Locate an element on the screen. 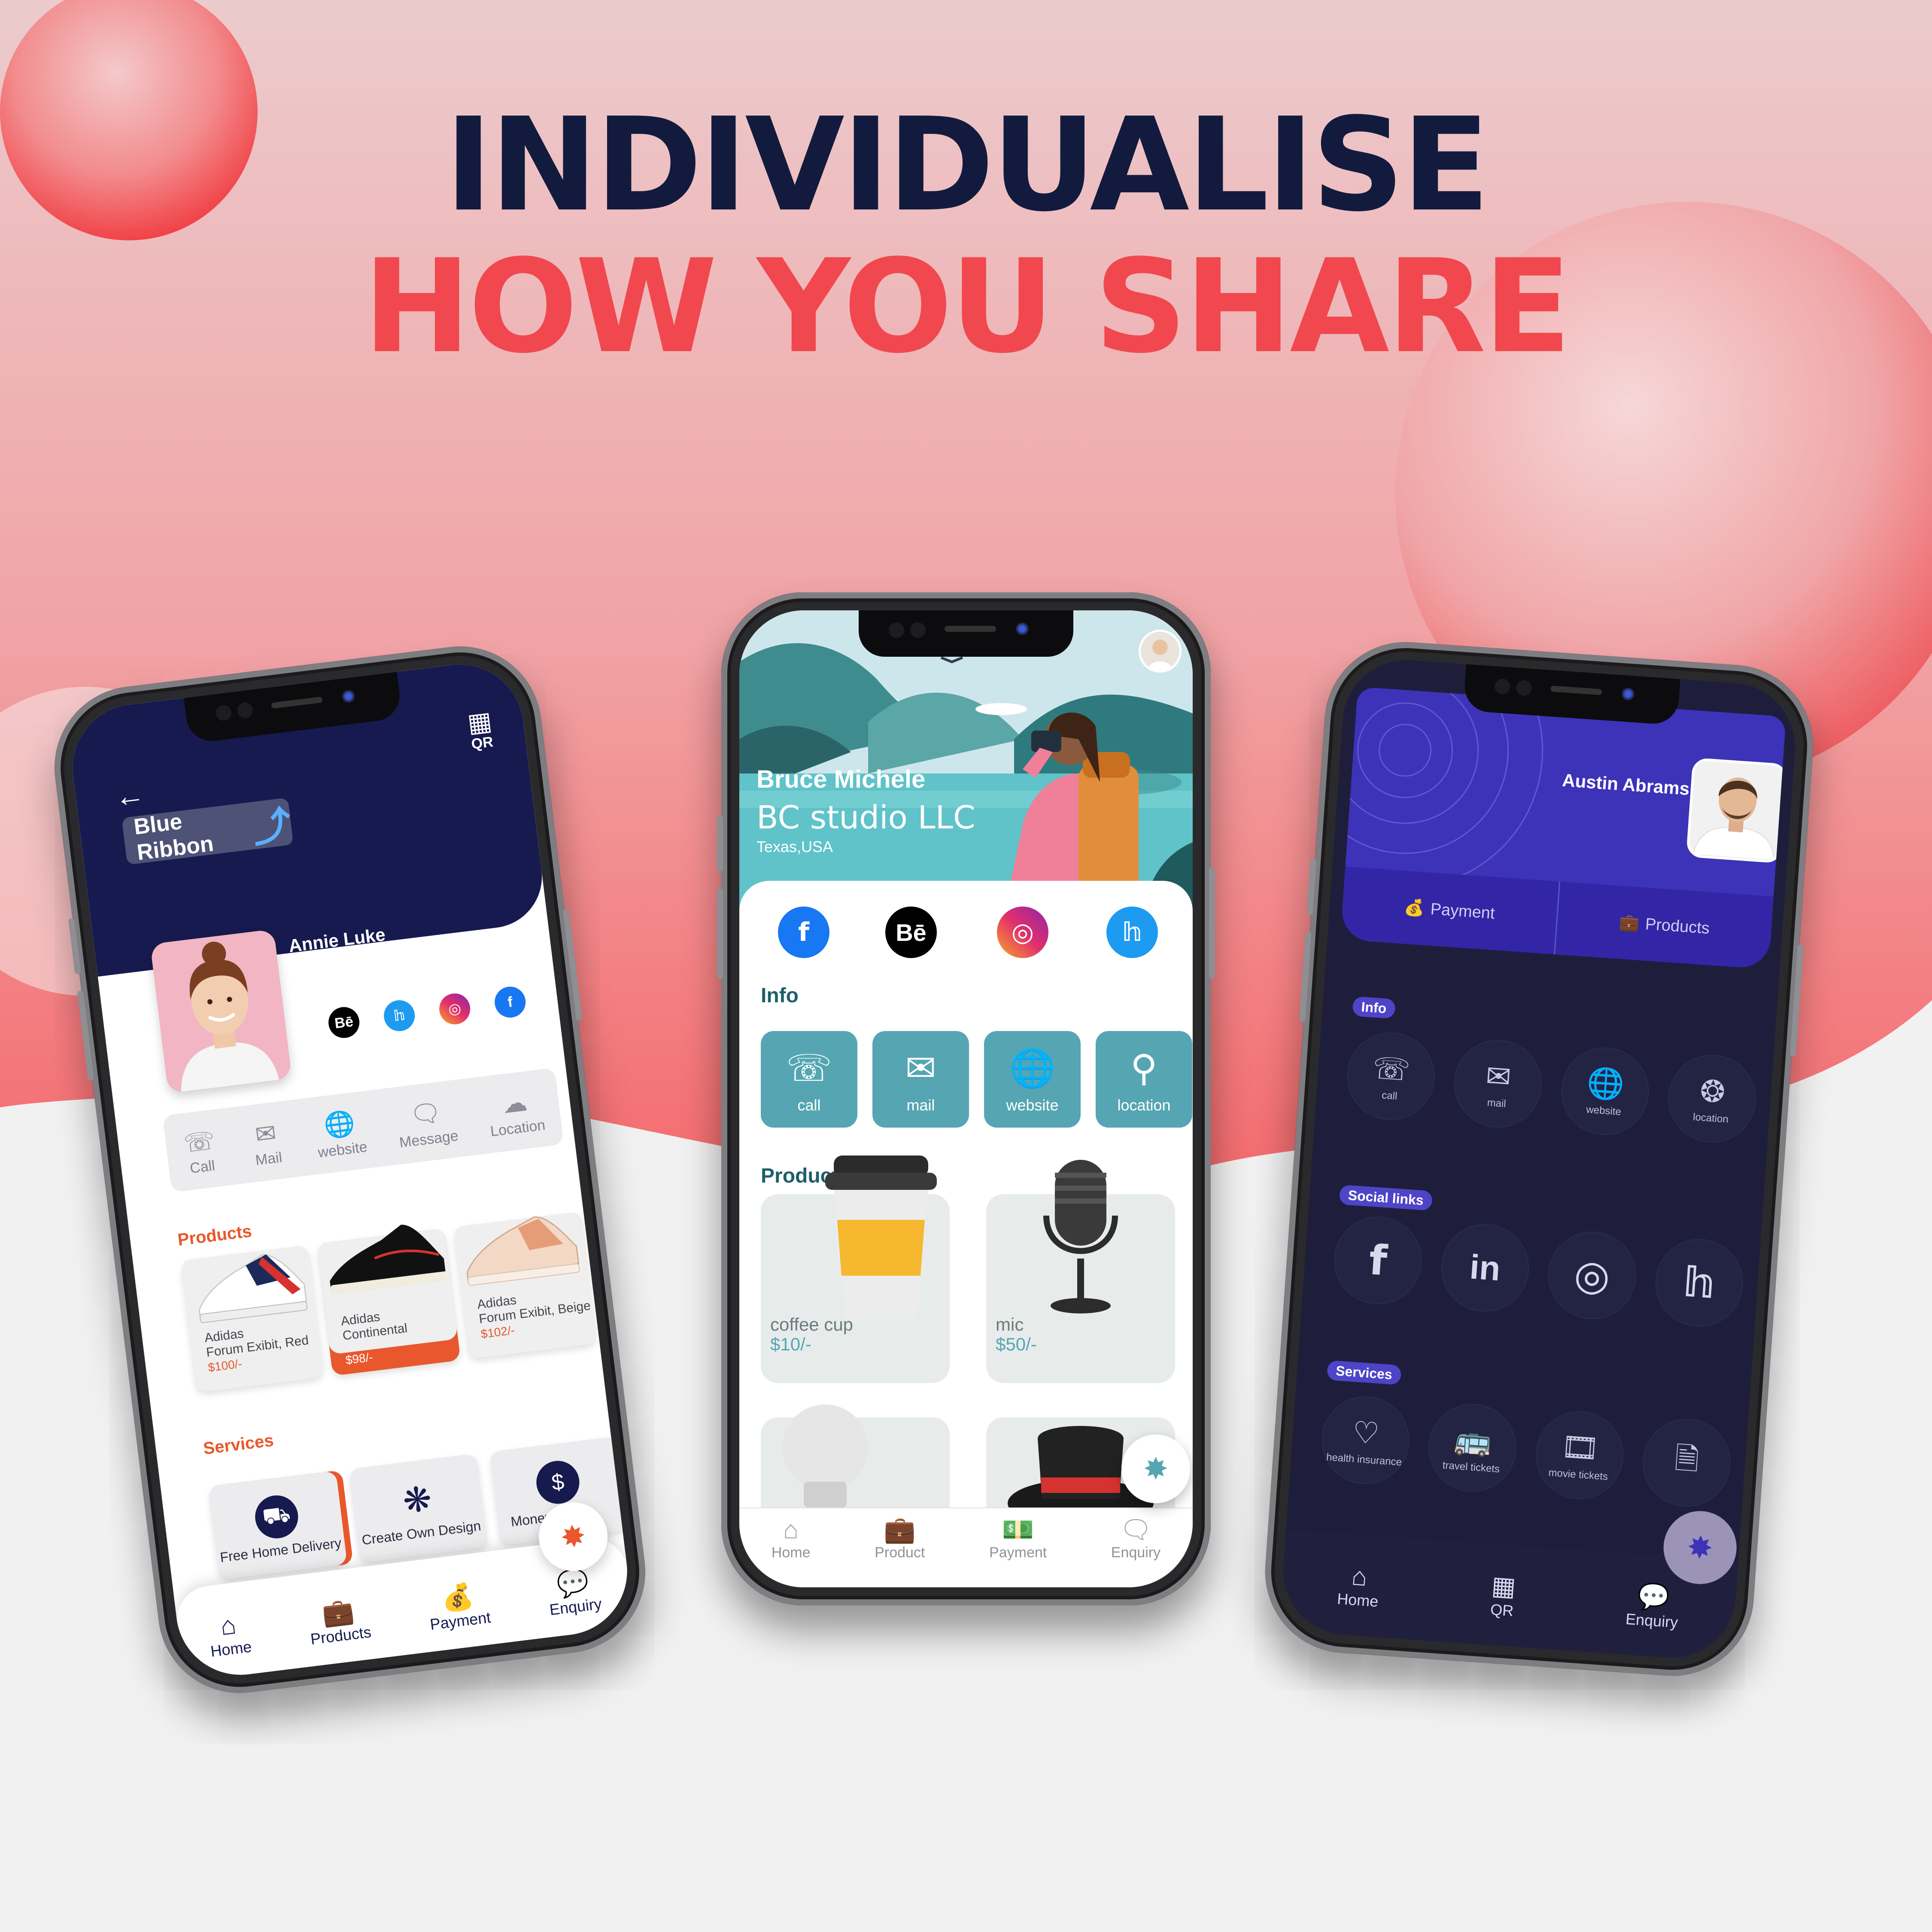  back-arrow-icon: ← is located at coordinates (129, 795).